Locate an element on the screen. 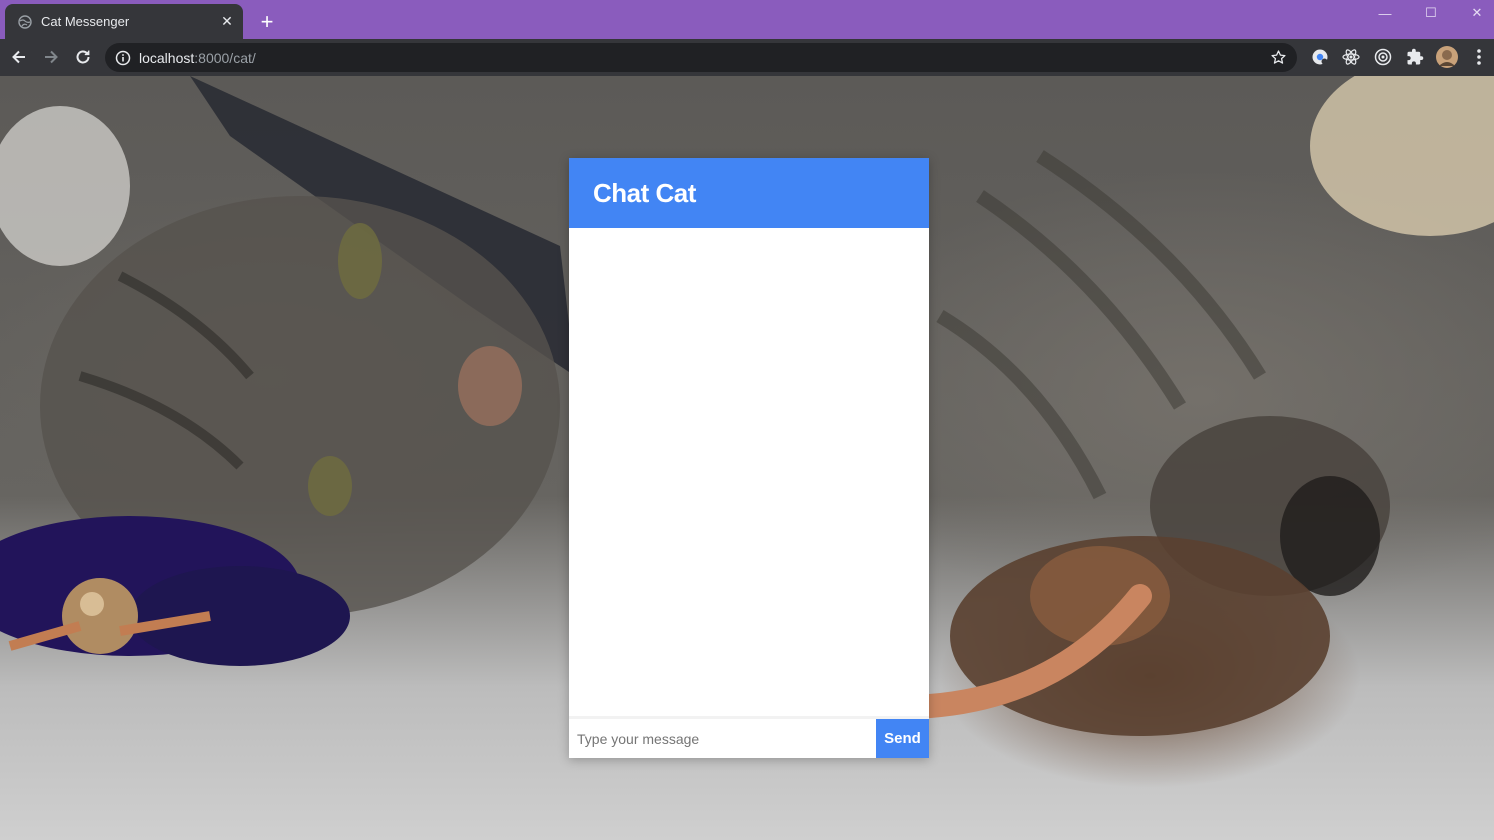 This screenshot has width=1494, height=840. browser-titlebar: Cat Messenger ✕ + — ☐ ✕ is located at coordinates (747, 19).